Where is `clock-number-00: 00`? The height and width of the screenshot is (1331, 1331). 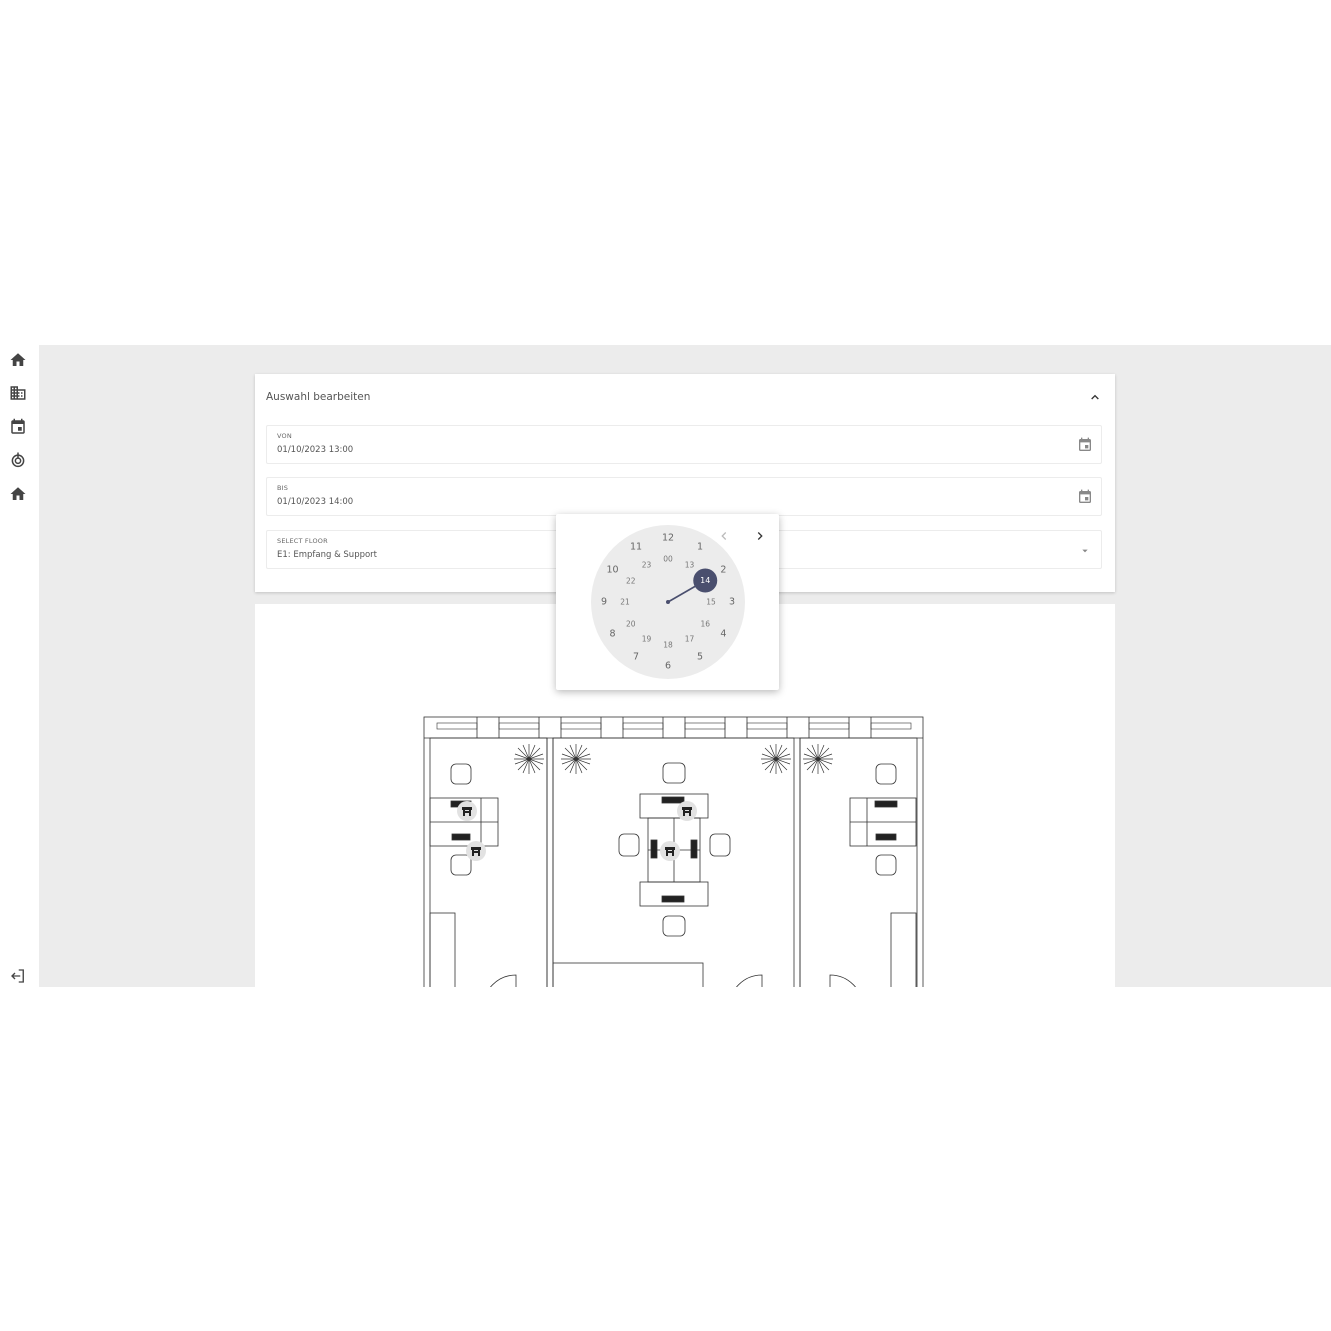 clock-number-00: 00 is located at coordinates (668, 559).